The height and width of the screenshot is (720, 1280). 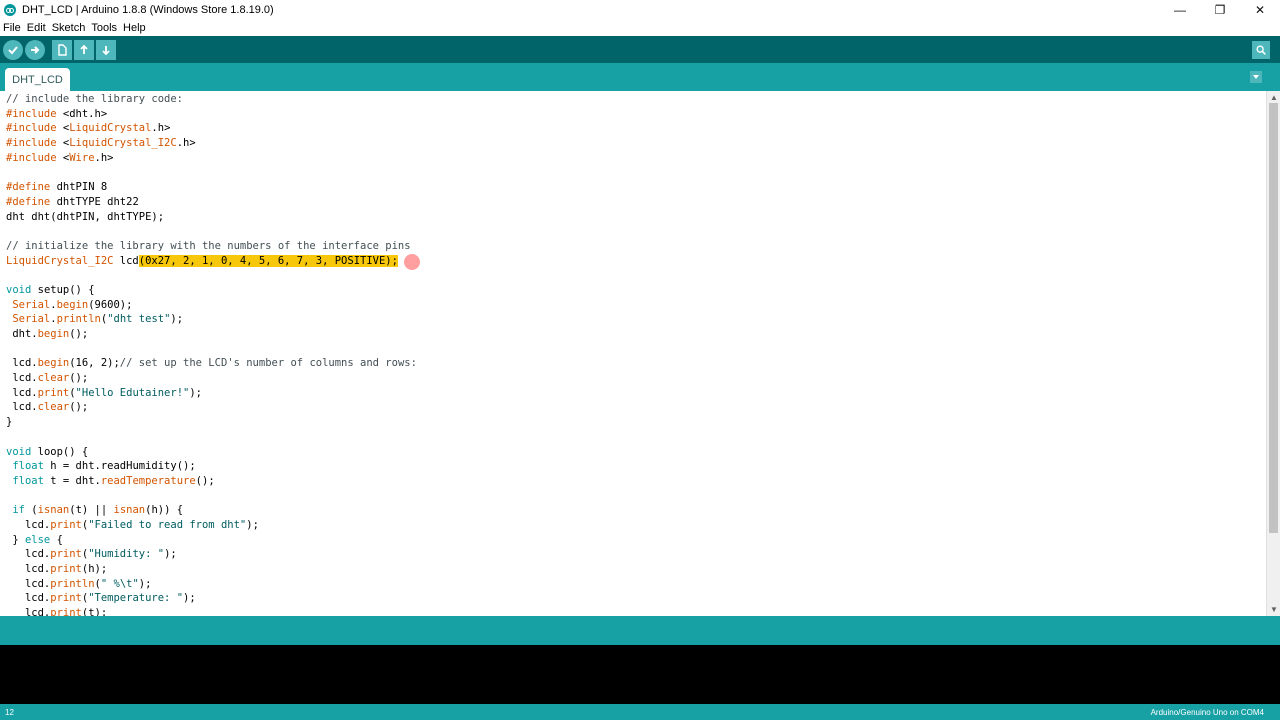 I want to click on code-line: lcd.print("Failed to read from dht");, so click(x=211, y=525).